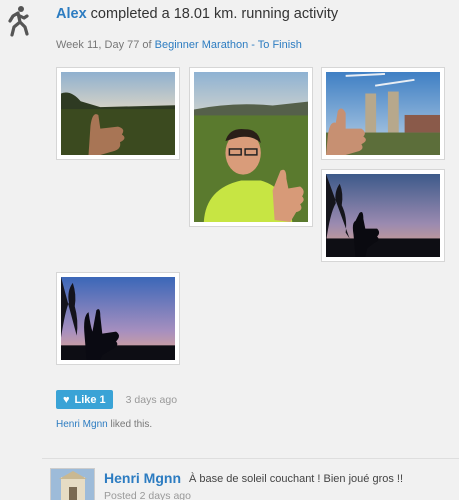 Image resolution: width=459 pixels, height=500 pixels. Describe the element at coordinates (228, 45) in the screenshot. I see `plan-link: Beginner Marathon - To Finish` at that location.